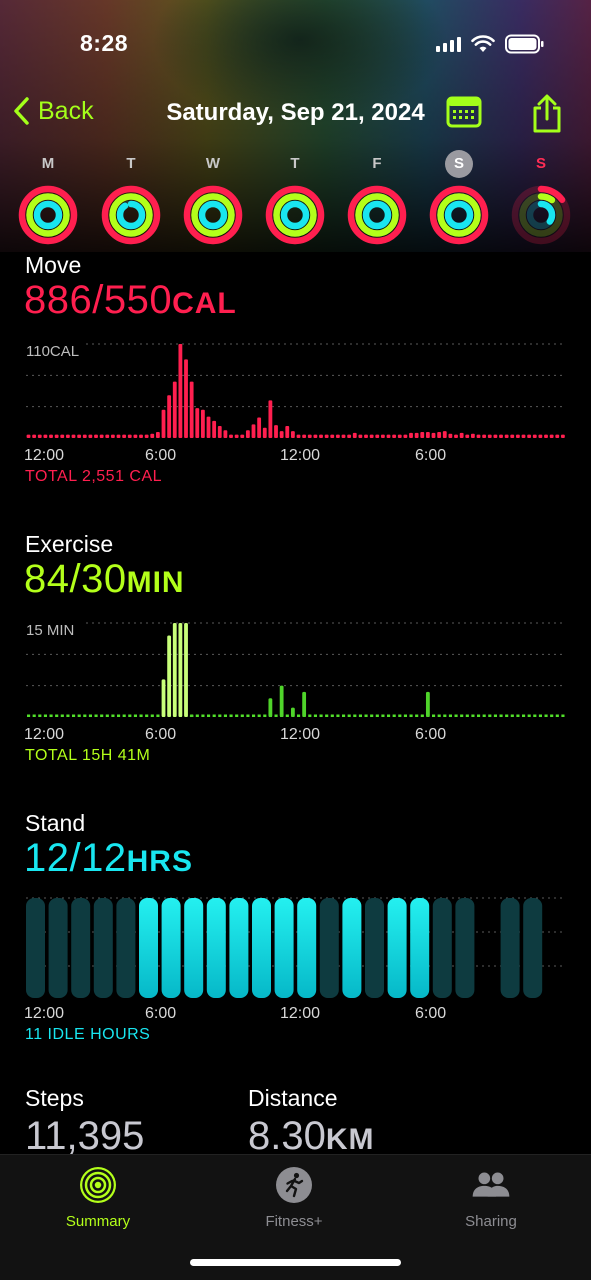 This screenshot has height=1280, width=591. I want to click on distance-number: 8.30, so click(287, 1136).